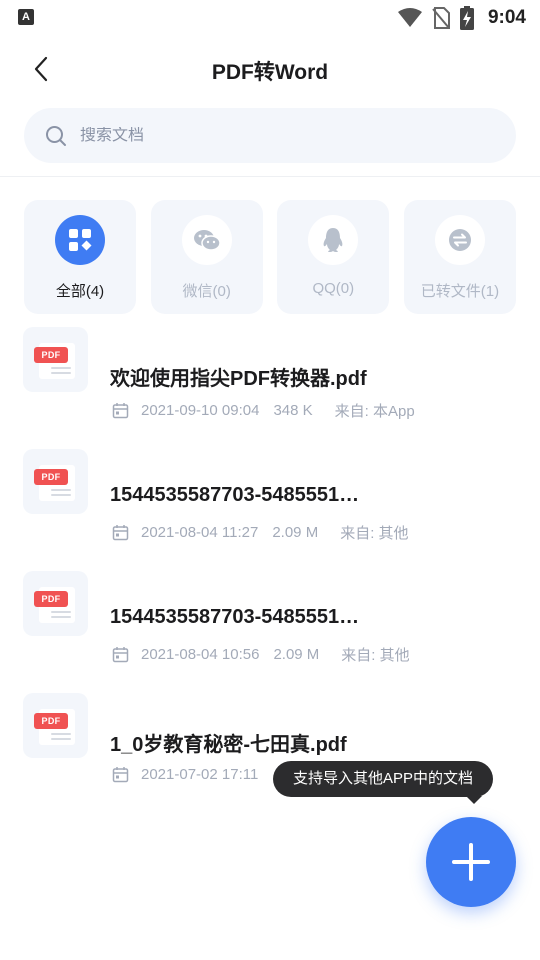 The height and width of the screenshot is (960, 540). I want to click on file-size: 348 K, so click(293, 410).